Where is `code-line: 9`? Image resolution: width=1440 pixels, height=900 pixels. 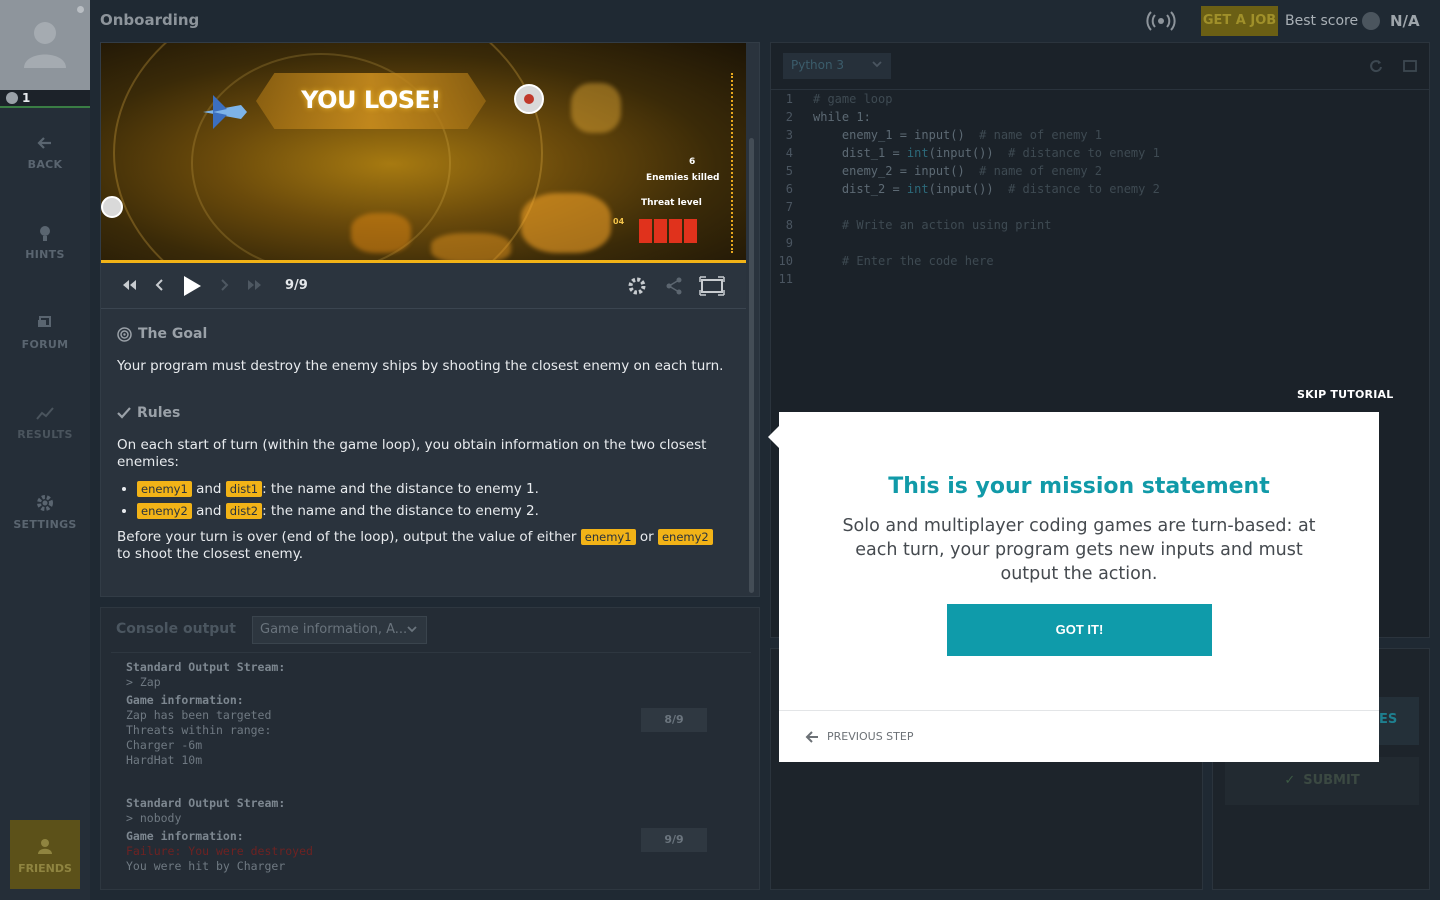 code-line: 9 is located at coordinates (1100, 243).